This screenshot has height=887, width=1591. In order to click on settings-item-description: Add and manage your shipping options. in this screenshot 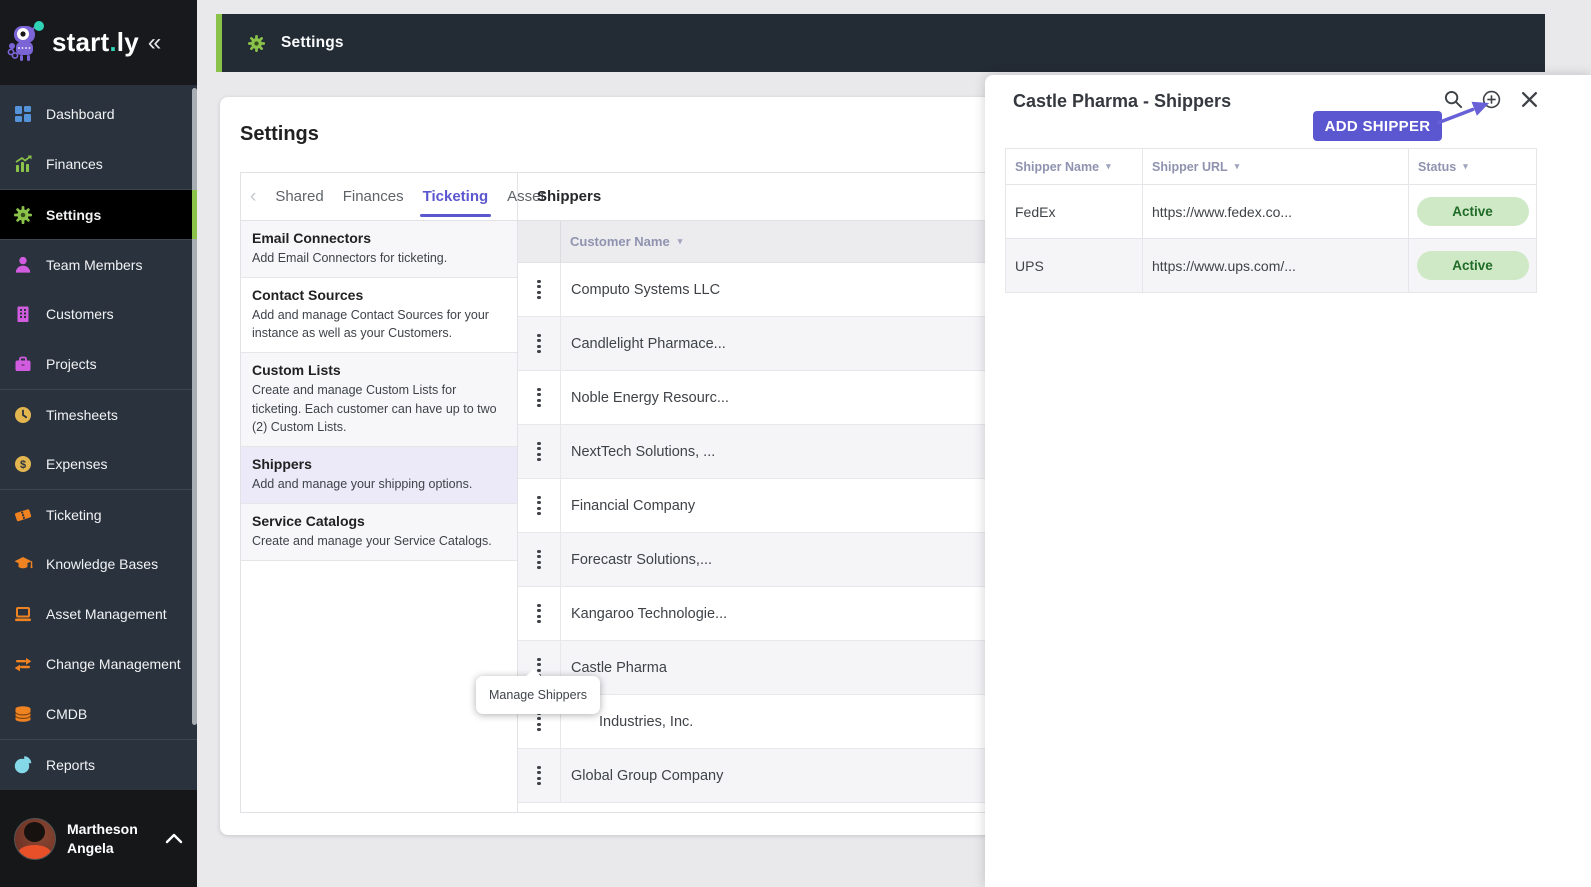, I will do `click(362, 483)`.